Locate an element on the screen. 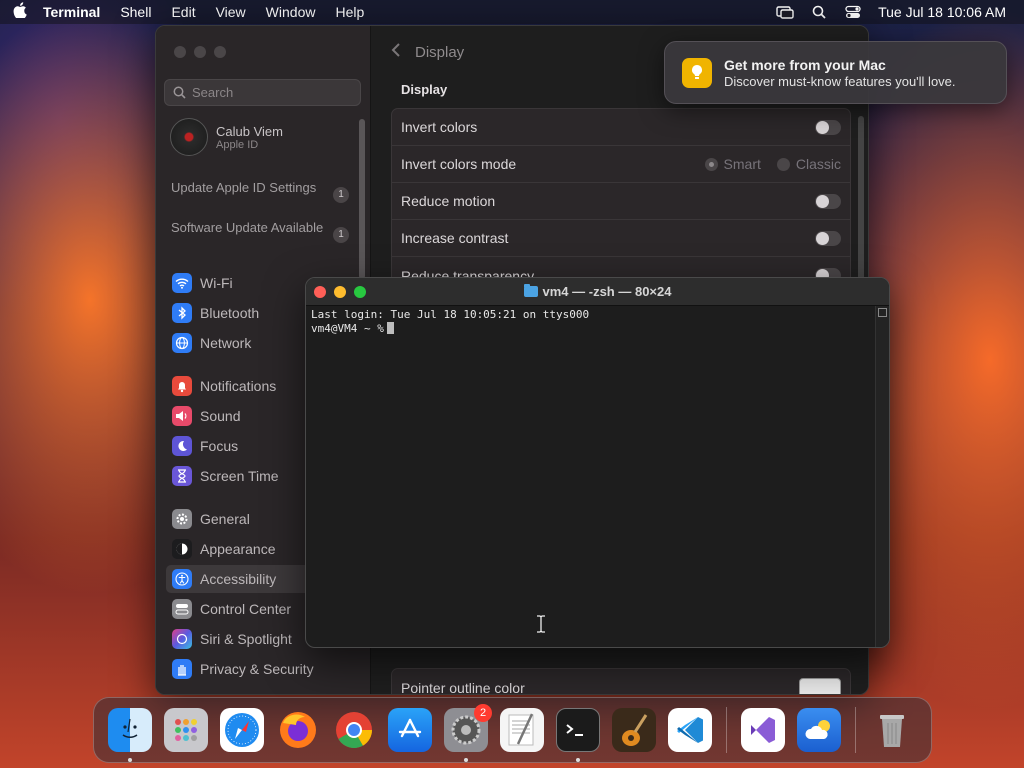 Image resolution: width=1024 pixels, height=768 pixels. appearance-icon is located at coordinates (182, 549).